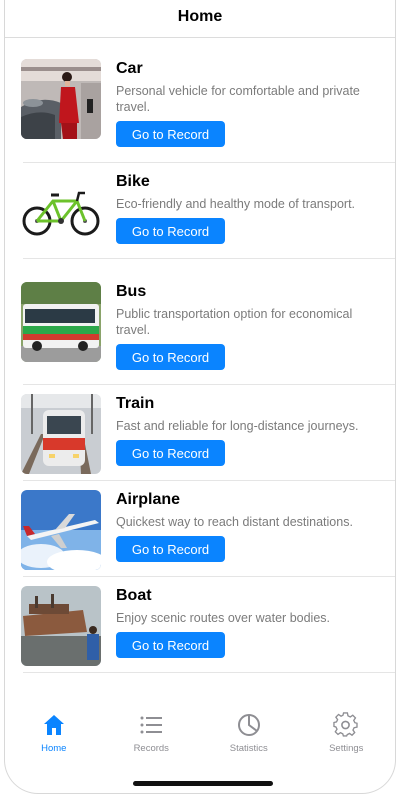  What do you see at coordinates (209, 672) in the screenshot?
I see `row-divider` at bounding box center [209, 672].